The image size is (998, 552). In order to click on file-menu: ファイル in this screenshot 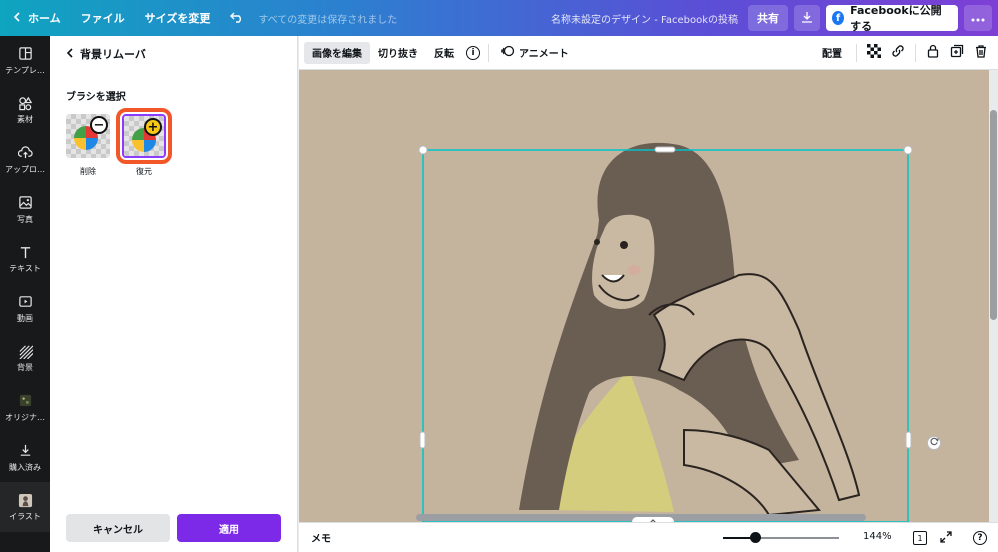, I will do `click(103, 18)`.